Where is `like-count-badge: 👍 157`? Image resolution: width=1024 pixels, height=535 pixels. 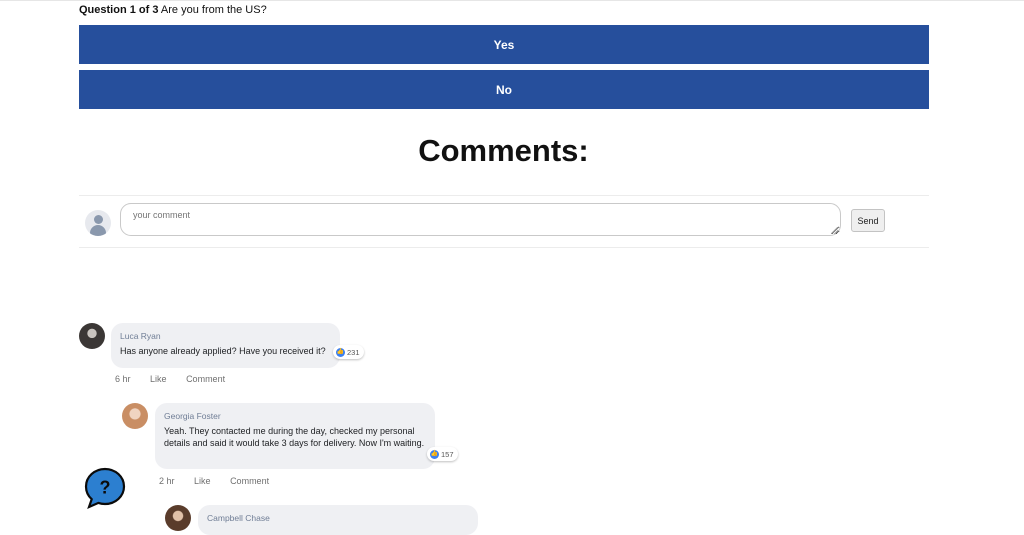
like-count-badge: 👍 157 is located at coordinates (442, 454).